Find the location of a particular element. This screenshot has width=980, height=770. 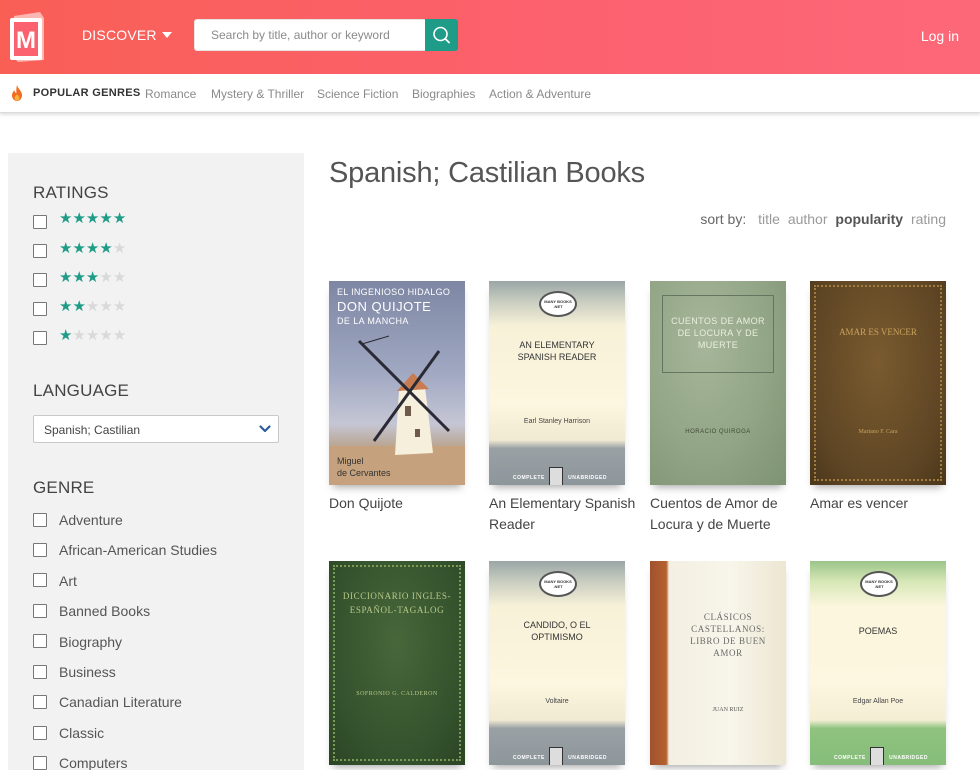

book-title: An Elementary Spanish Reader is located at coordinates (564, 514).